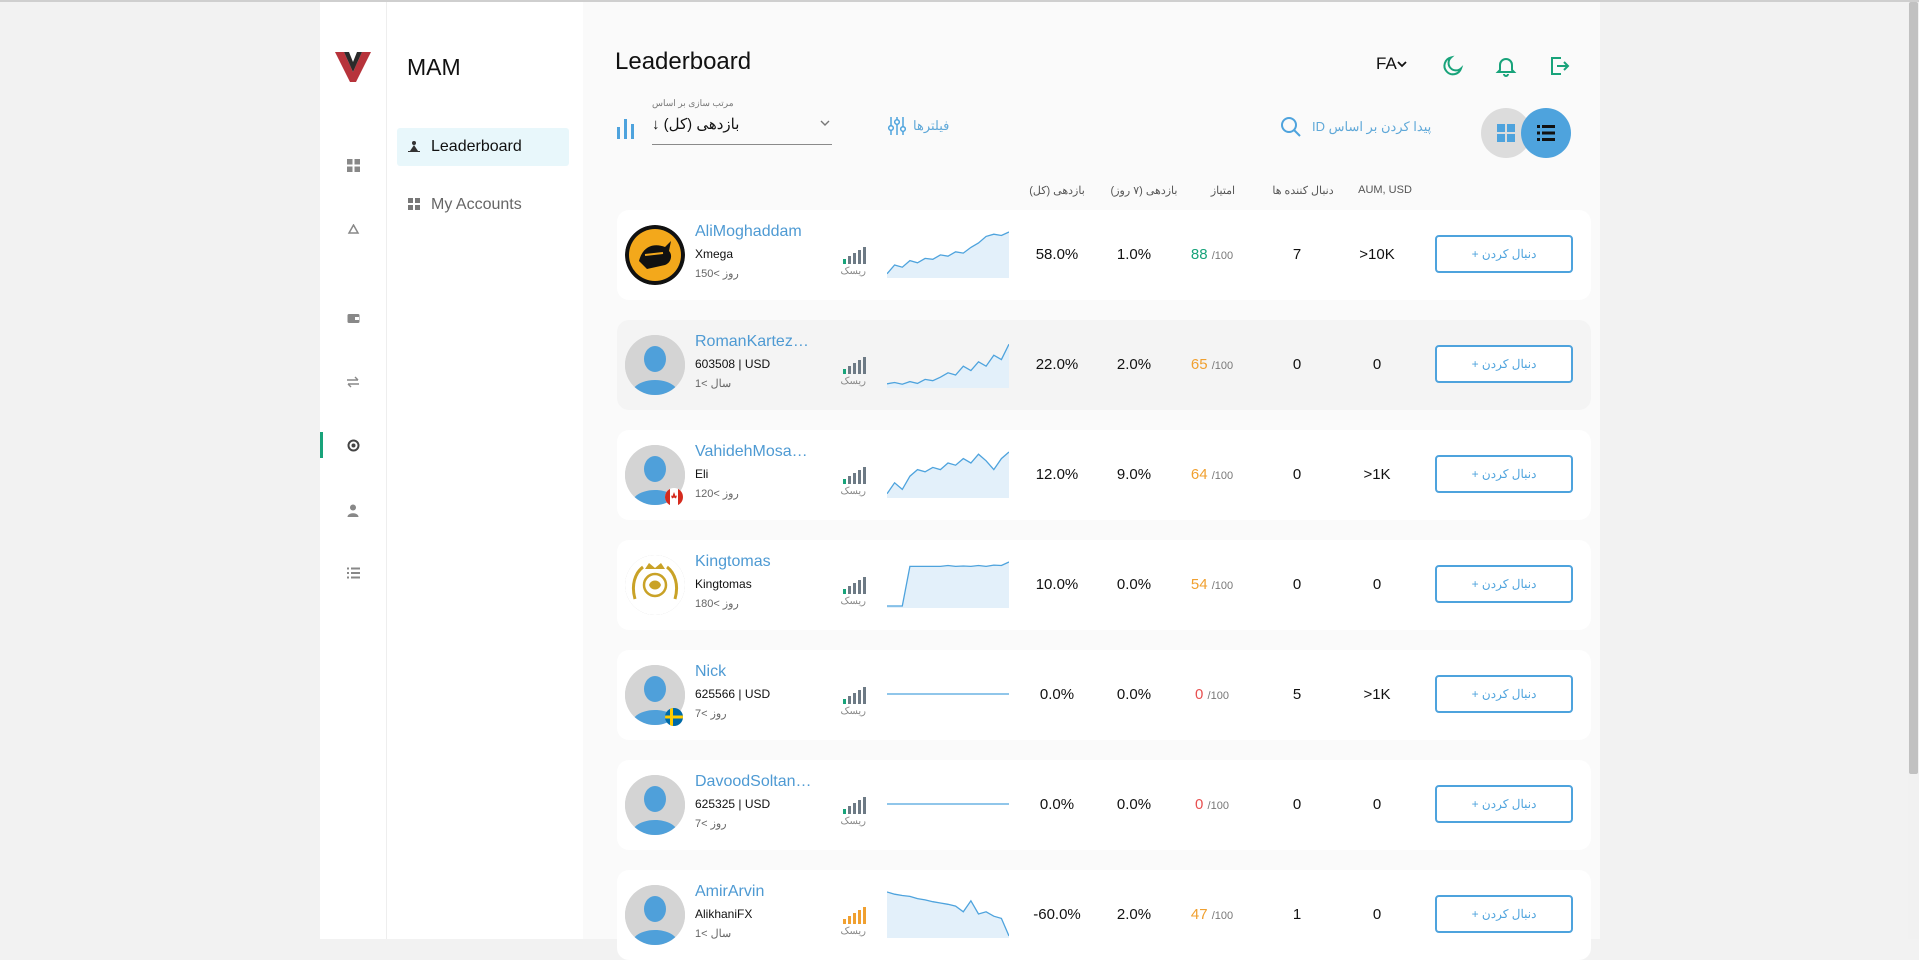 The width and height of the screenshot is (1919, 960). I want to click on trader-account: Kingtomas, so click(723, 584).